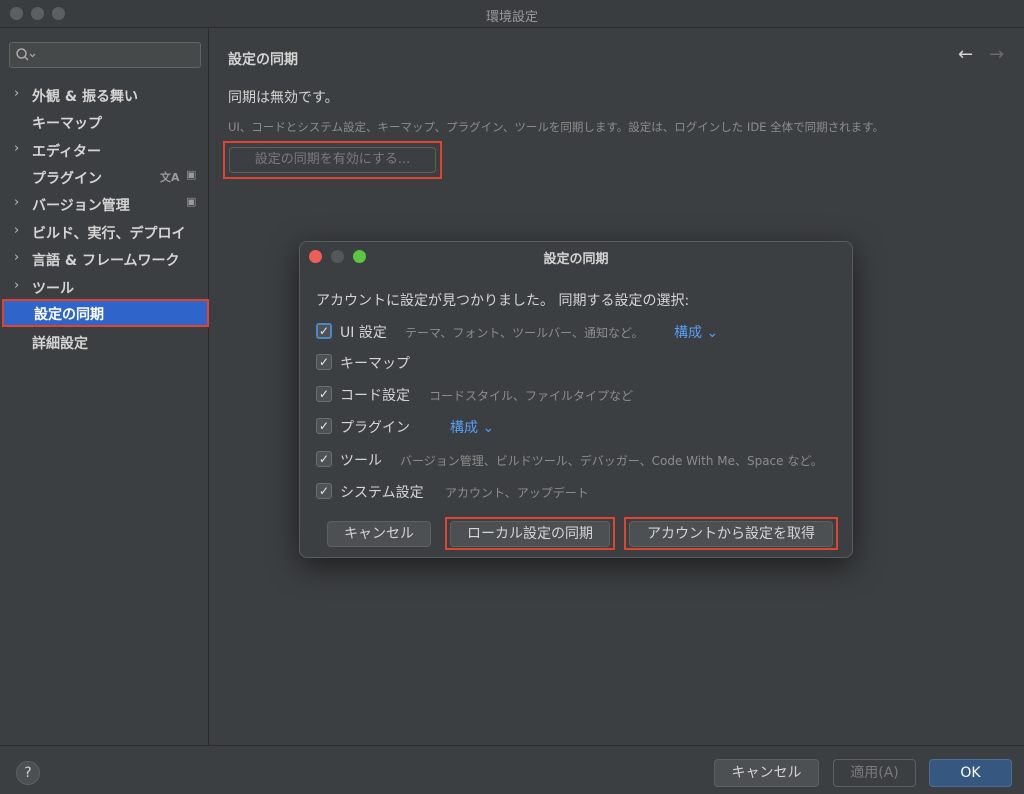  What do you see at coordinates (26, 54) in the screenshot?
I see `search-icon` at bounding box center [26, 54].